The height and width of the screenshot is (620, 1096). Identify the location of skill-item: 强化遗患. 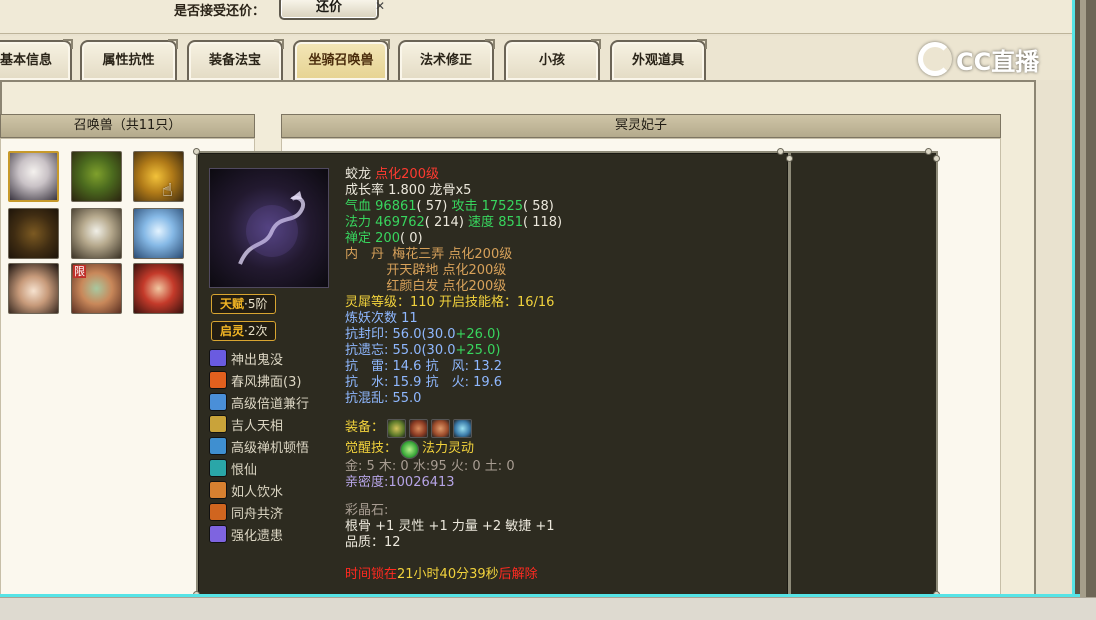
(246, 534).